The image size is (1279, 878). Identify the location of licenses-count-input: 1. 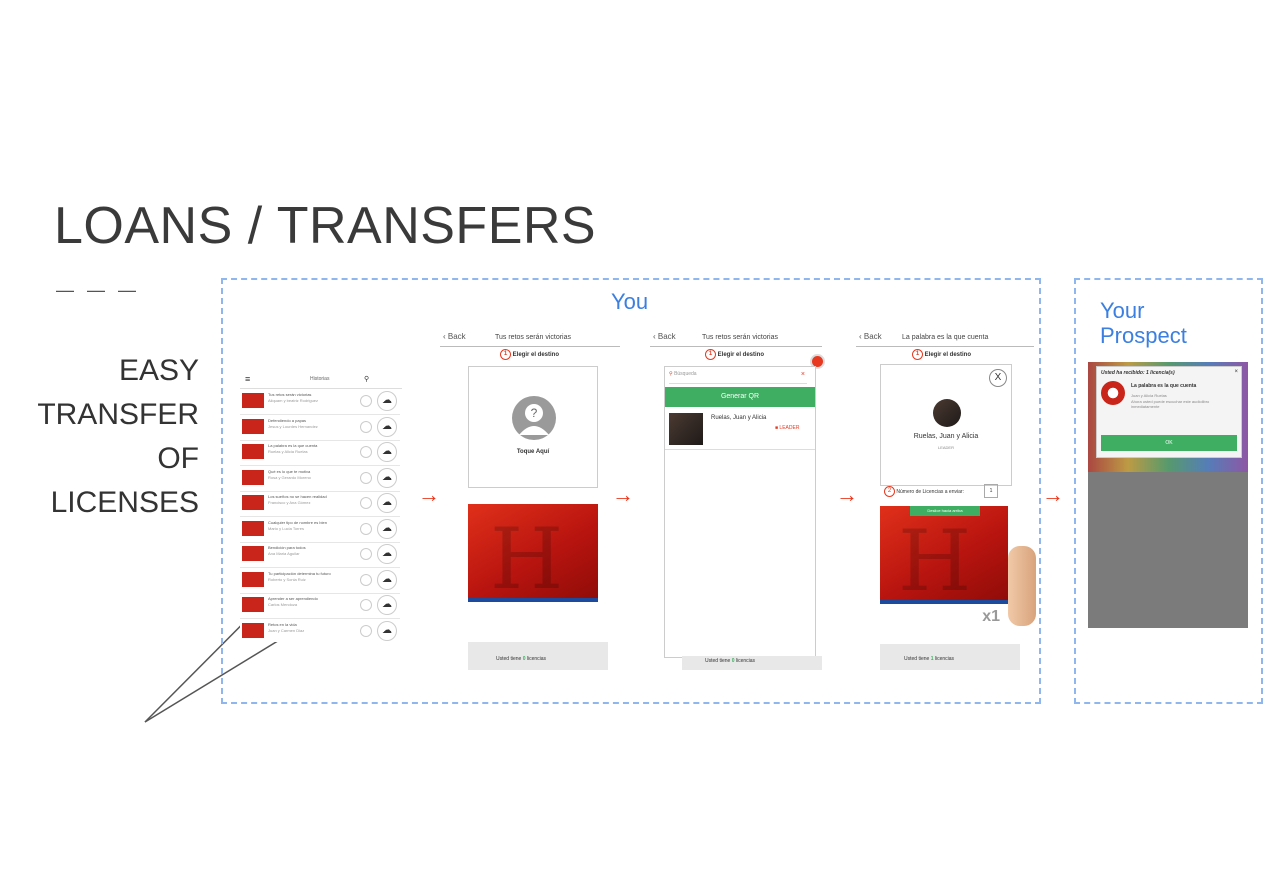
(991, 491).